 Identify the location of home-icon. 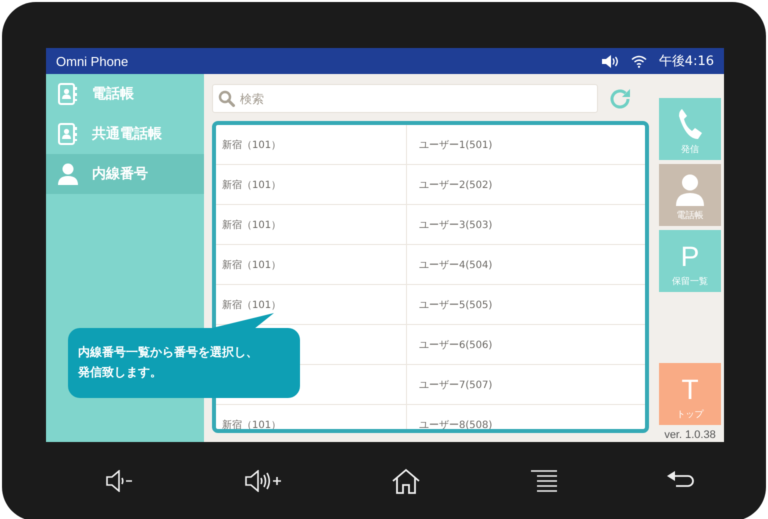
(406, 481).